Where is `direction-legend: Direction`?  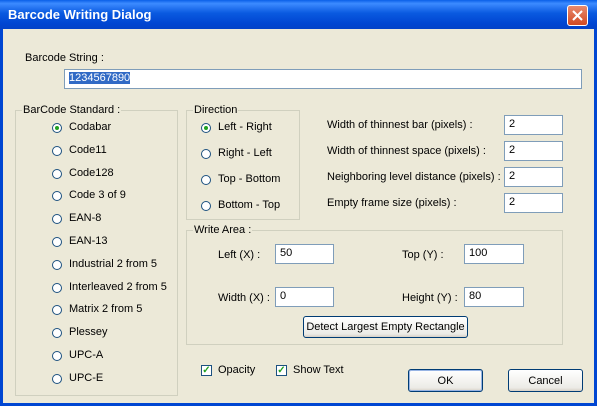
direction-legend: Direction is located at coordinates (216, 110).